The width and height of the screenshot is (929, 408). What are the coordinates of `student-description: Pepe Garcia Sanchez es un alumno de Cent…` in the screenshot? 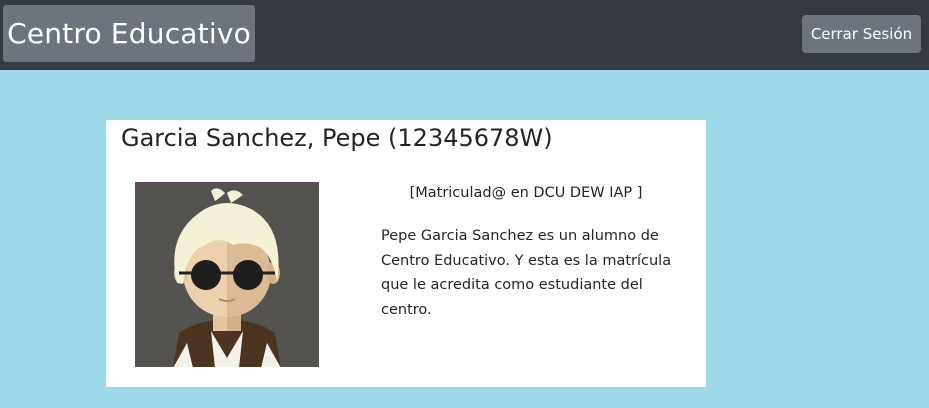 It's located at (526, 273).